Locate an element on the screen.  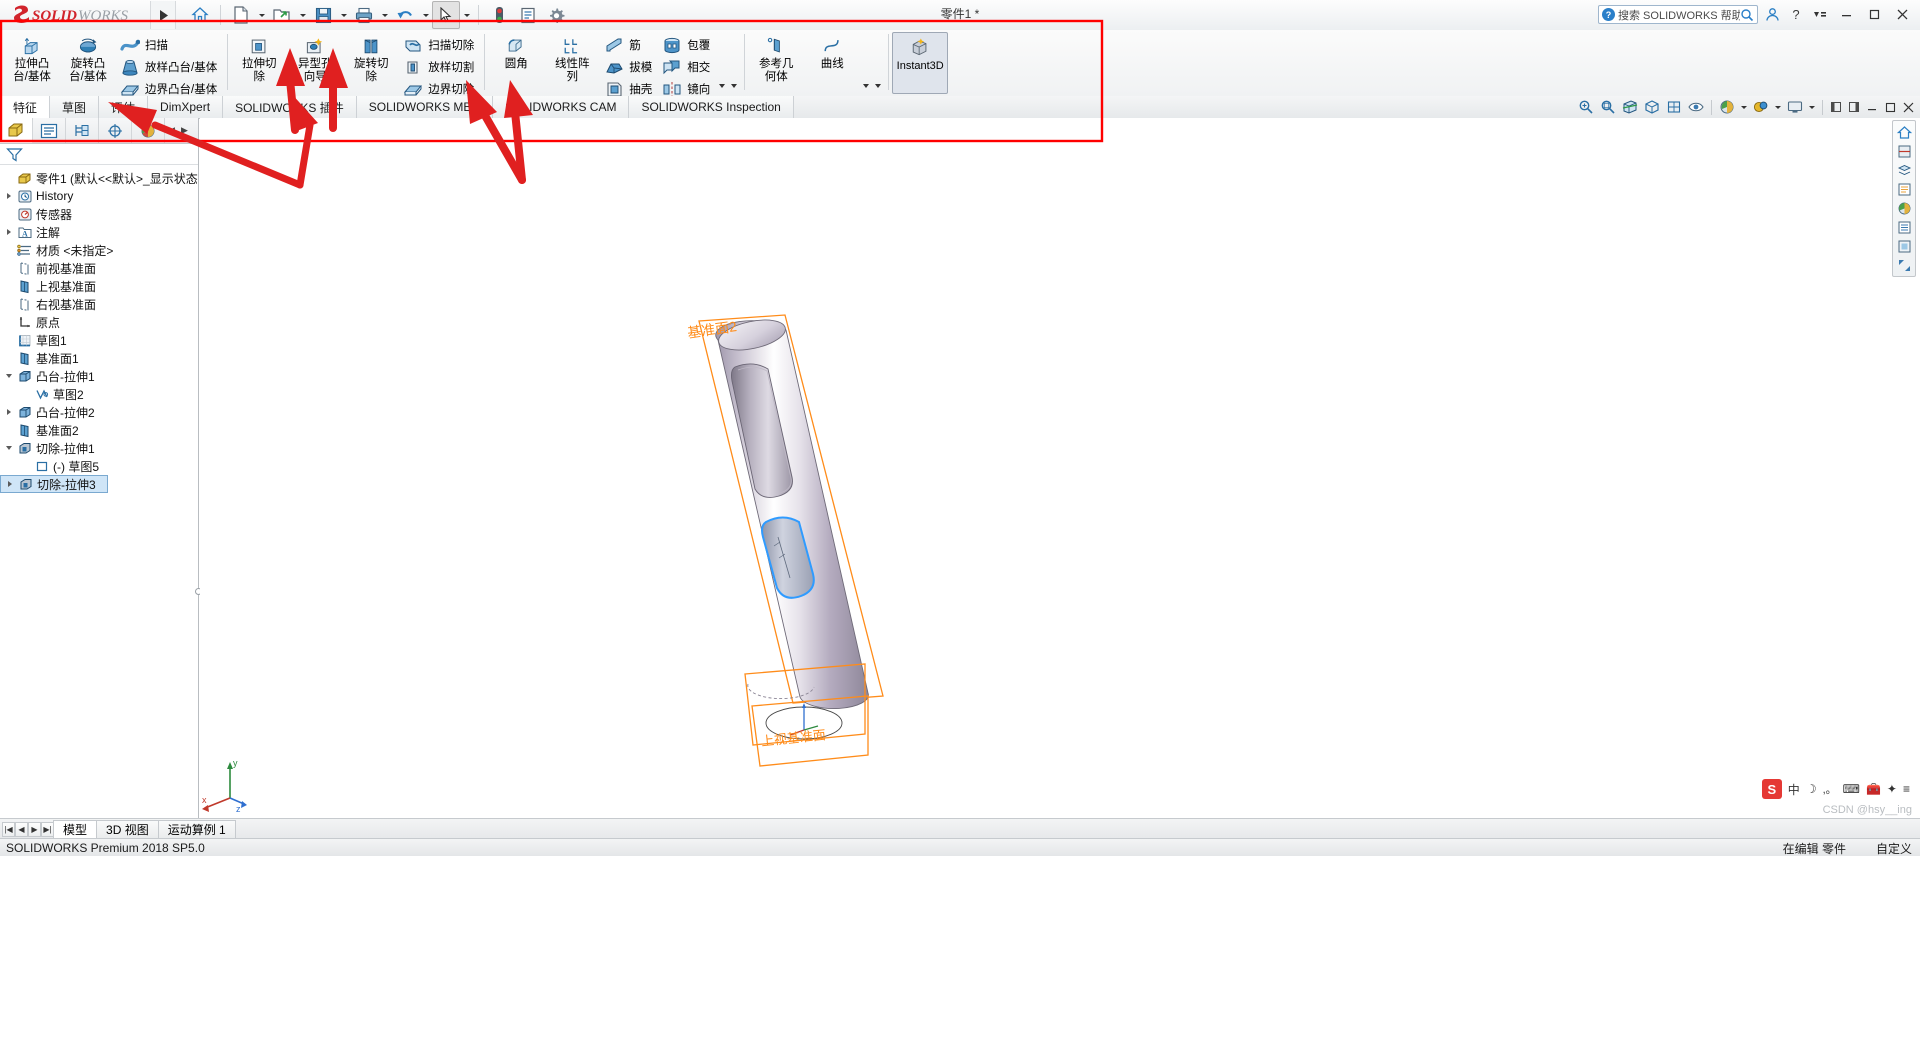
feature-manager-tree-tab is located at coordinates (16, 130).